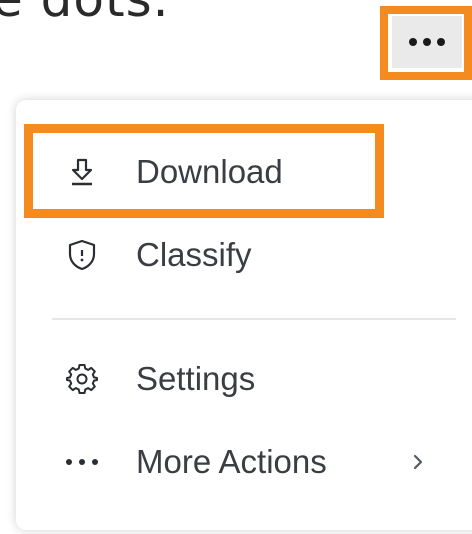 The image size is (472, 534). I want to click on menu-item-more-actions: More Actions, so click(236, 462).